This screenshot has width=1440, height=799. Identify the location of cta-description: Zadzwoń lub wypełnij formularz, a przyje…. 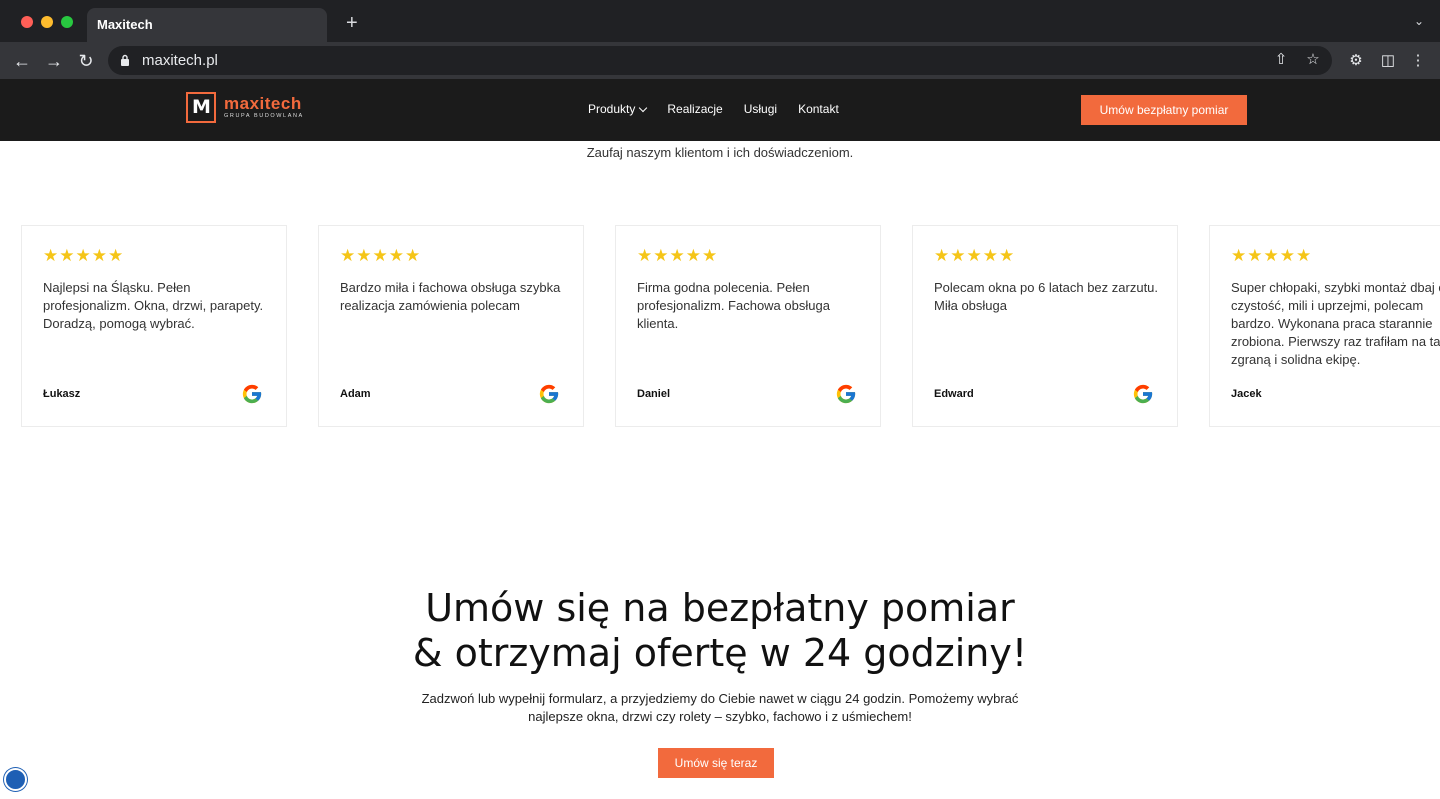
(720, 707).